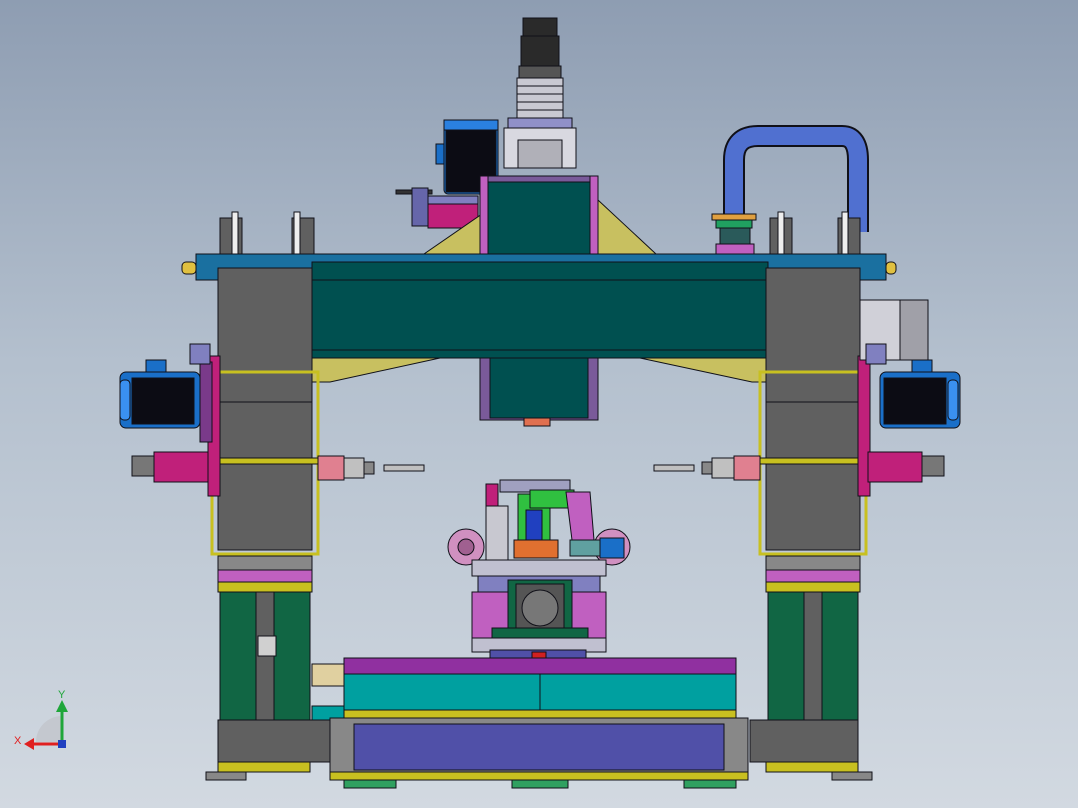  Describe the element at coordinates (18, 741) in the screenshot. I see `x-axis-label: X` at that location.